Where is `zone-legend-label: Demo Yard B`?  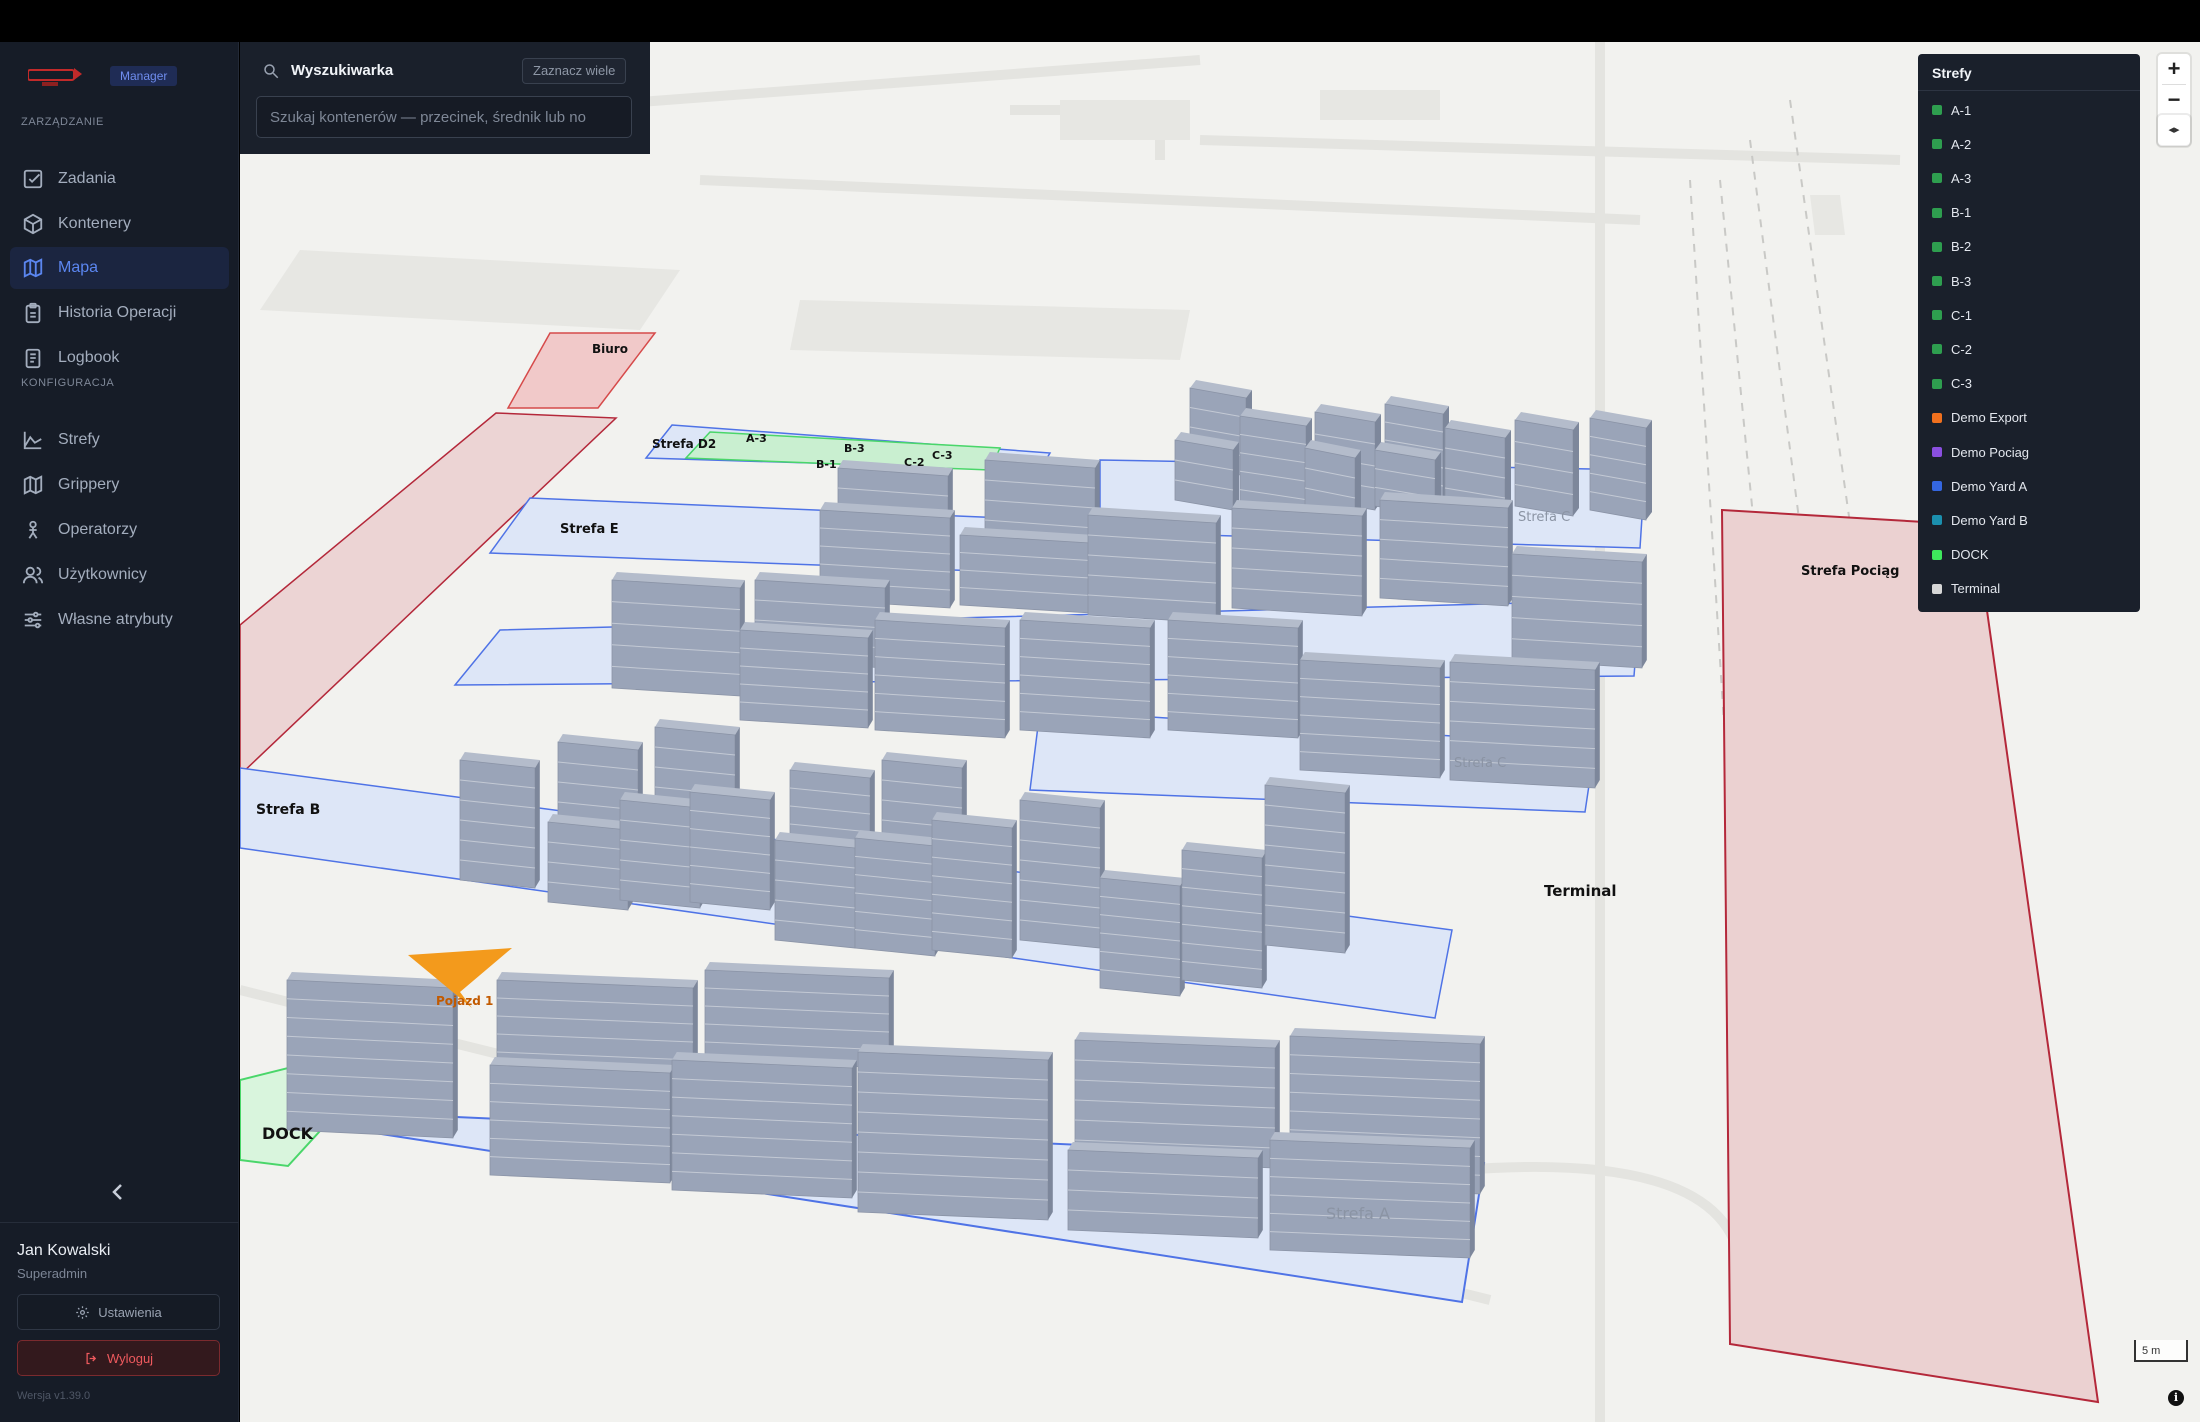 zone-legend-label: Demo Yard B is located at coordinates (1989, 520).